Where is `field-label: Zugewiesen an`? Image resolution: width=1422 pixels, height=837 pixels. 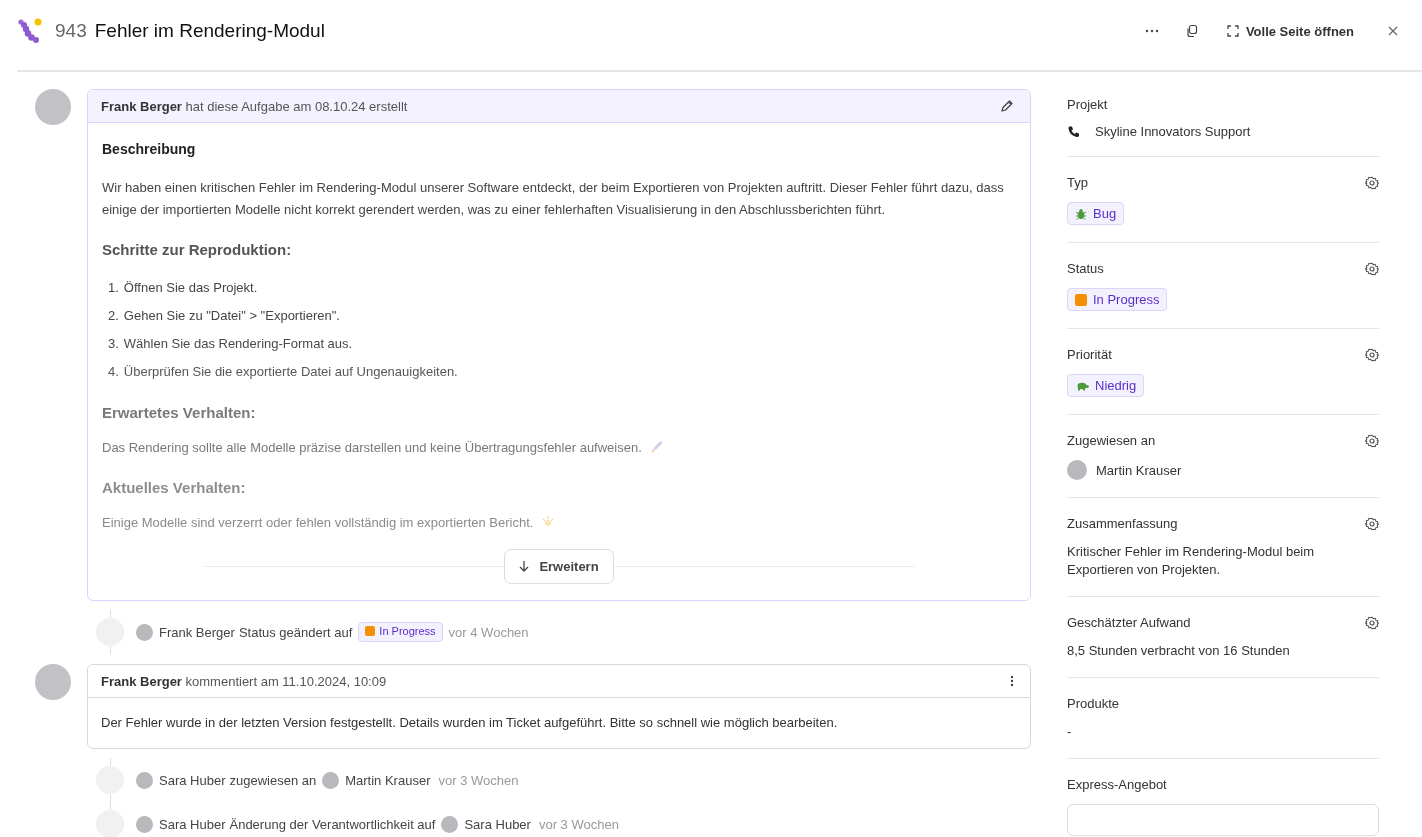
field-label: Zugewiesen an is located at coordinates (1111, 440).